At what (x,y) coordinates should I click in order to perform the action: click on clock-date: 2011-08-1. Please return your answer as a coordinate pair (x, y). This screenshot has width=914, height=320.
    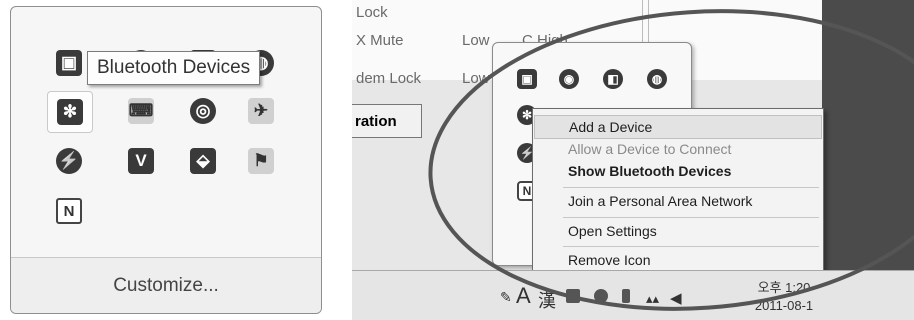
    Looking at the image, I should click on (784, 305).